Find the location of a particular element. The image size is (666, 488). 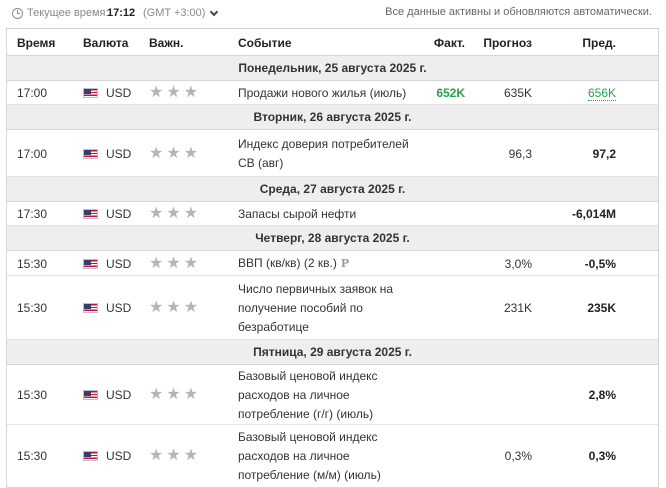

forecast-value: 231K is located at coordinates (517, 308).